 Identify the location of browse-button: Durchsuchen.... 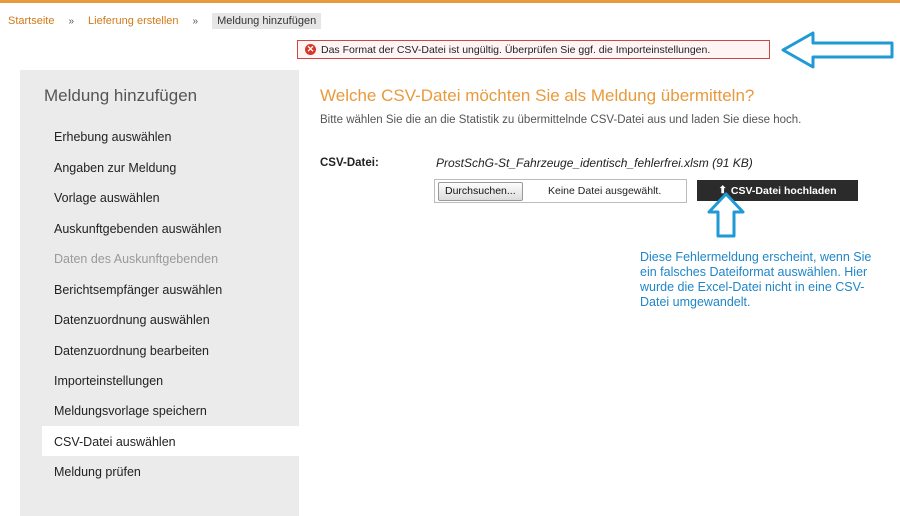
(480, 191).